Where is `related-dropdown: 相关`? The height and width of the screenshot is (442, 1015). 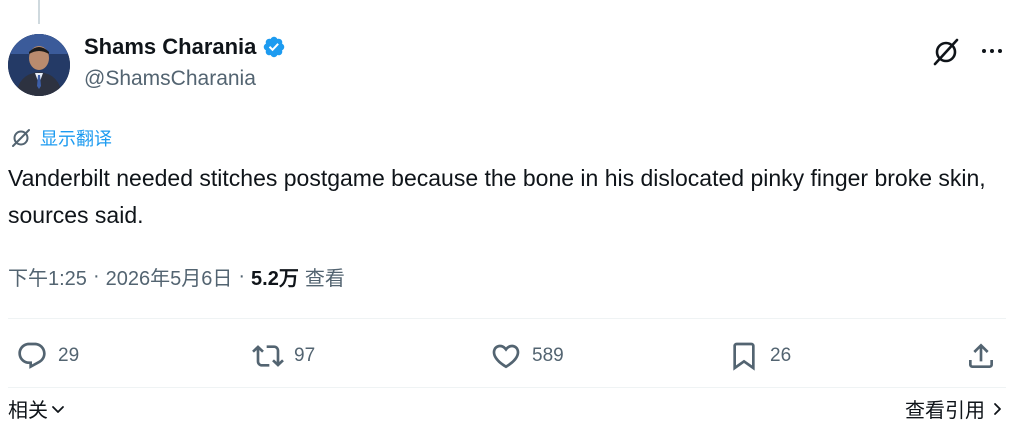 related-dropdown: 相关 is located at coordinates (37, 408).